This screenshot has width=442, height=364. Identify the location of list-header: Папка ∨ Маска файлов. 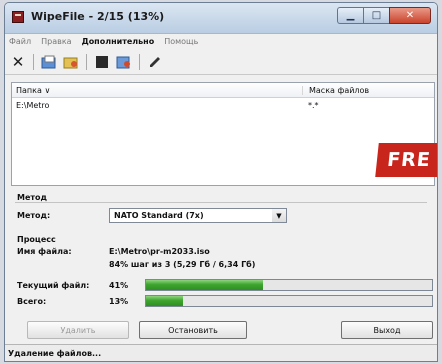
(223, 90).